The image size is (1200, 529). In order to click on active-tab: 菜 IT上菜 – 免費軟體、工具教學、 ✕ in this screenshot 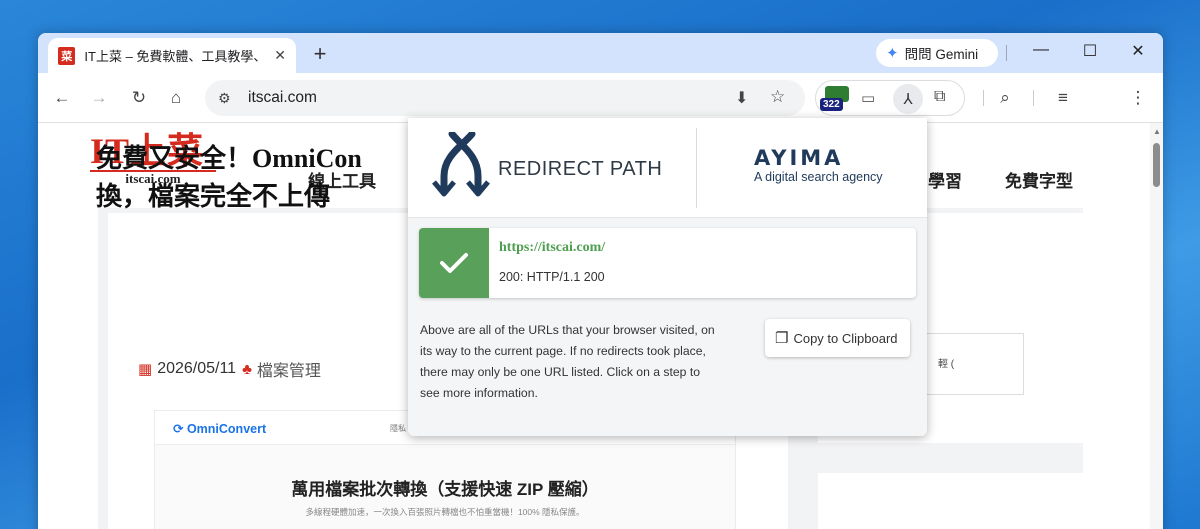, I will do `click(172, 55)`.